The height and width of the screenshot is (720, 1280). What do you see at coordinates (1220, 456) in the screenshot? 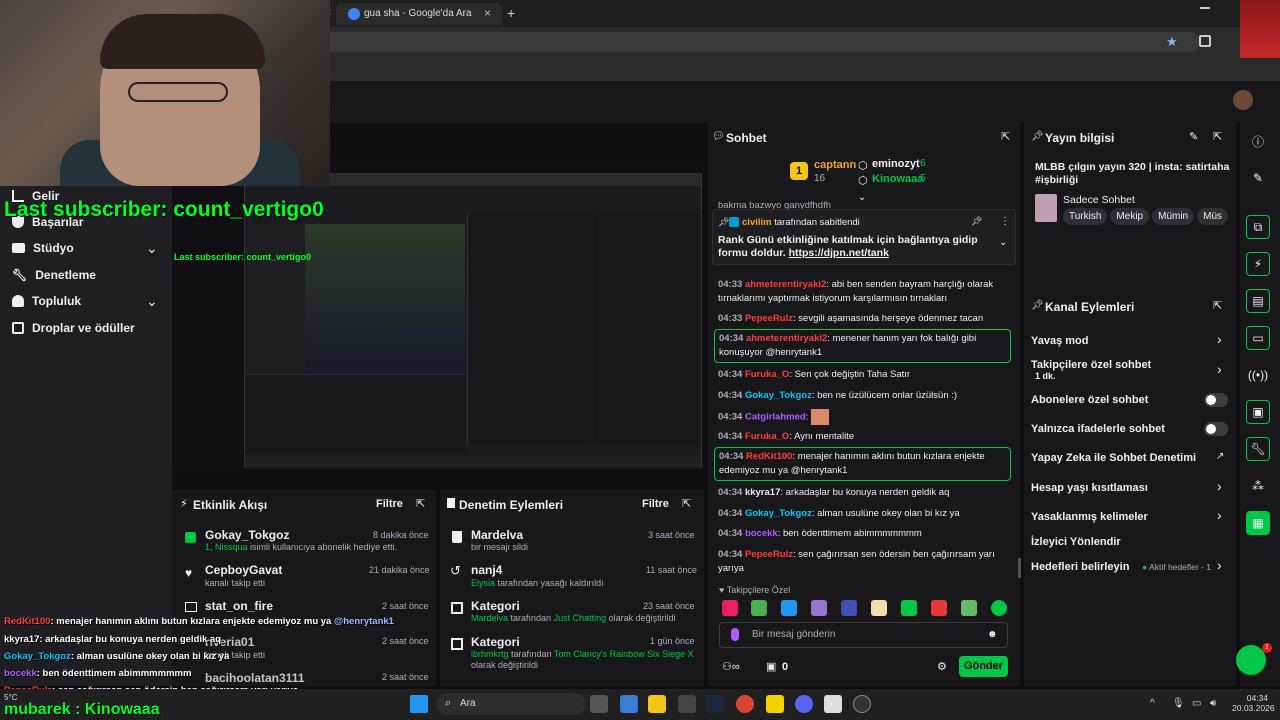
I see `external-link-icon: ↗` at bounding box center [1220, 456].